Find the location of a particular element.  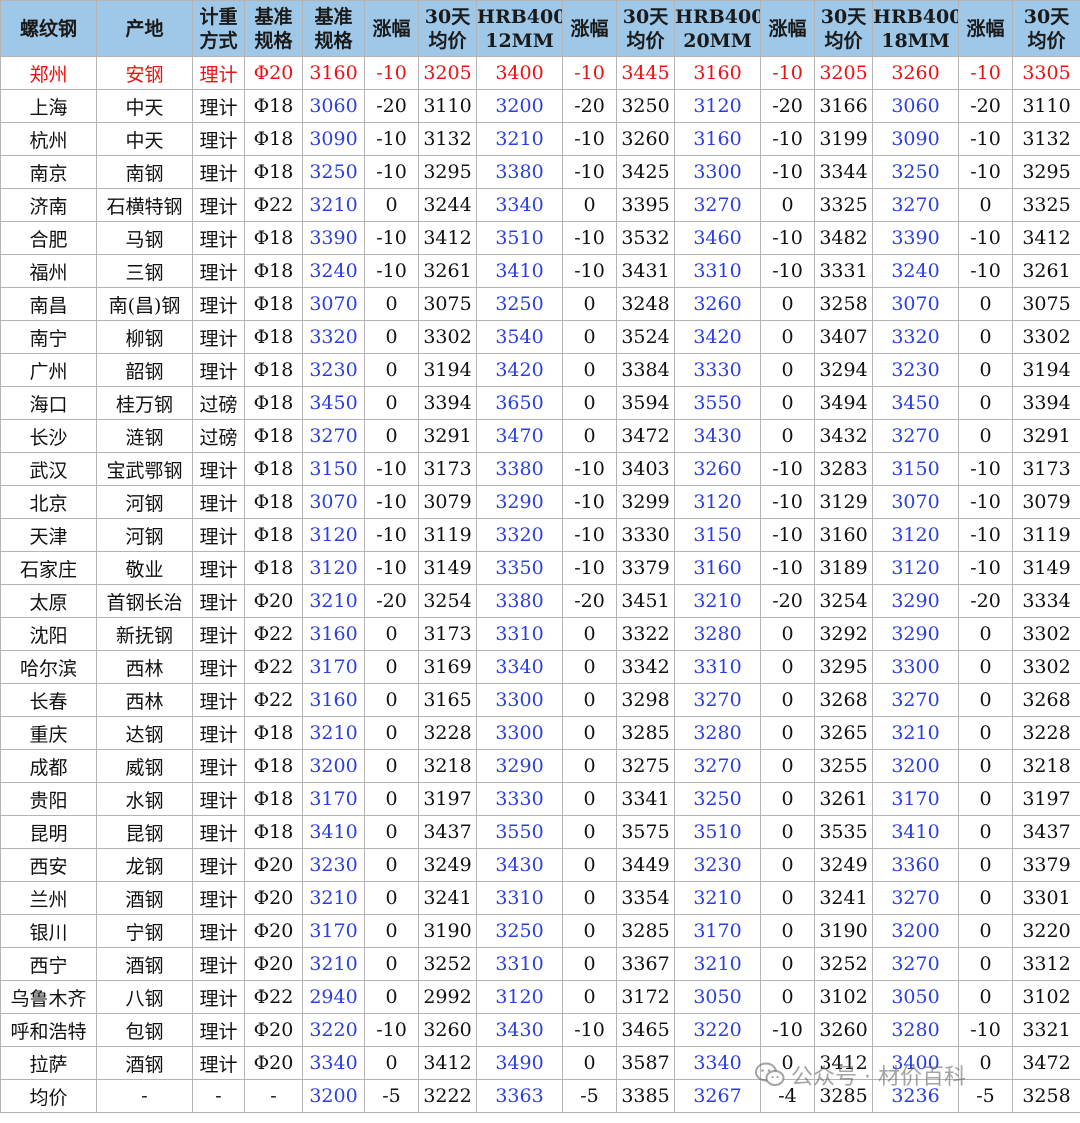

base-price-cell: 3120 is located at coordinates (333, 568).